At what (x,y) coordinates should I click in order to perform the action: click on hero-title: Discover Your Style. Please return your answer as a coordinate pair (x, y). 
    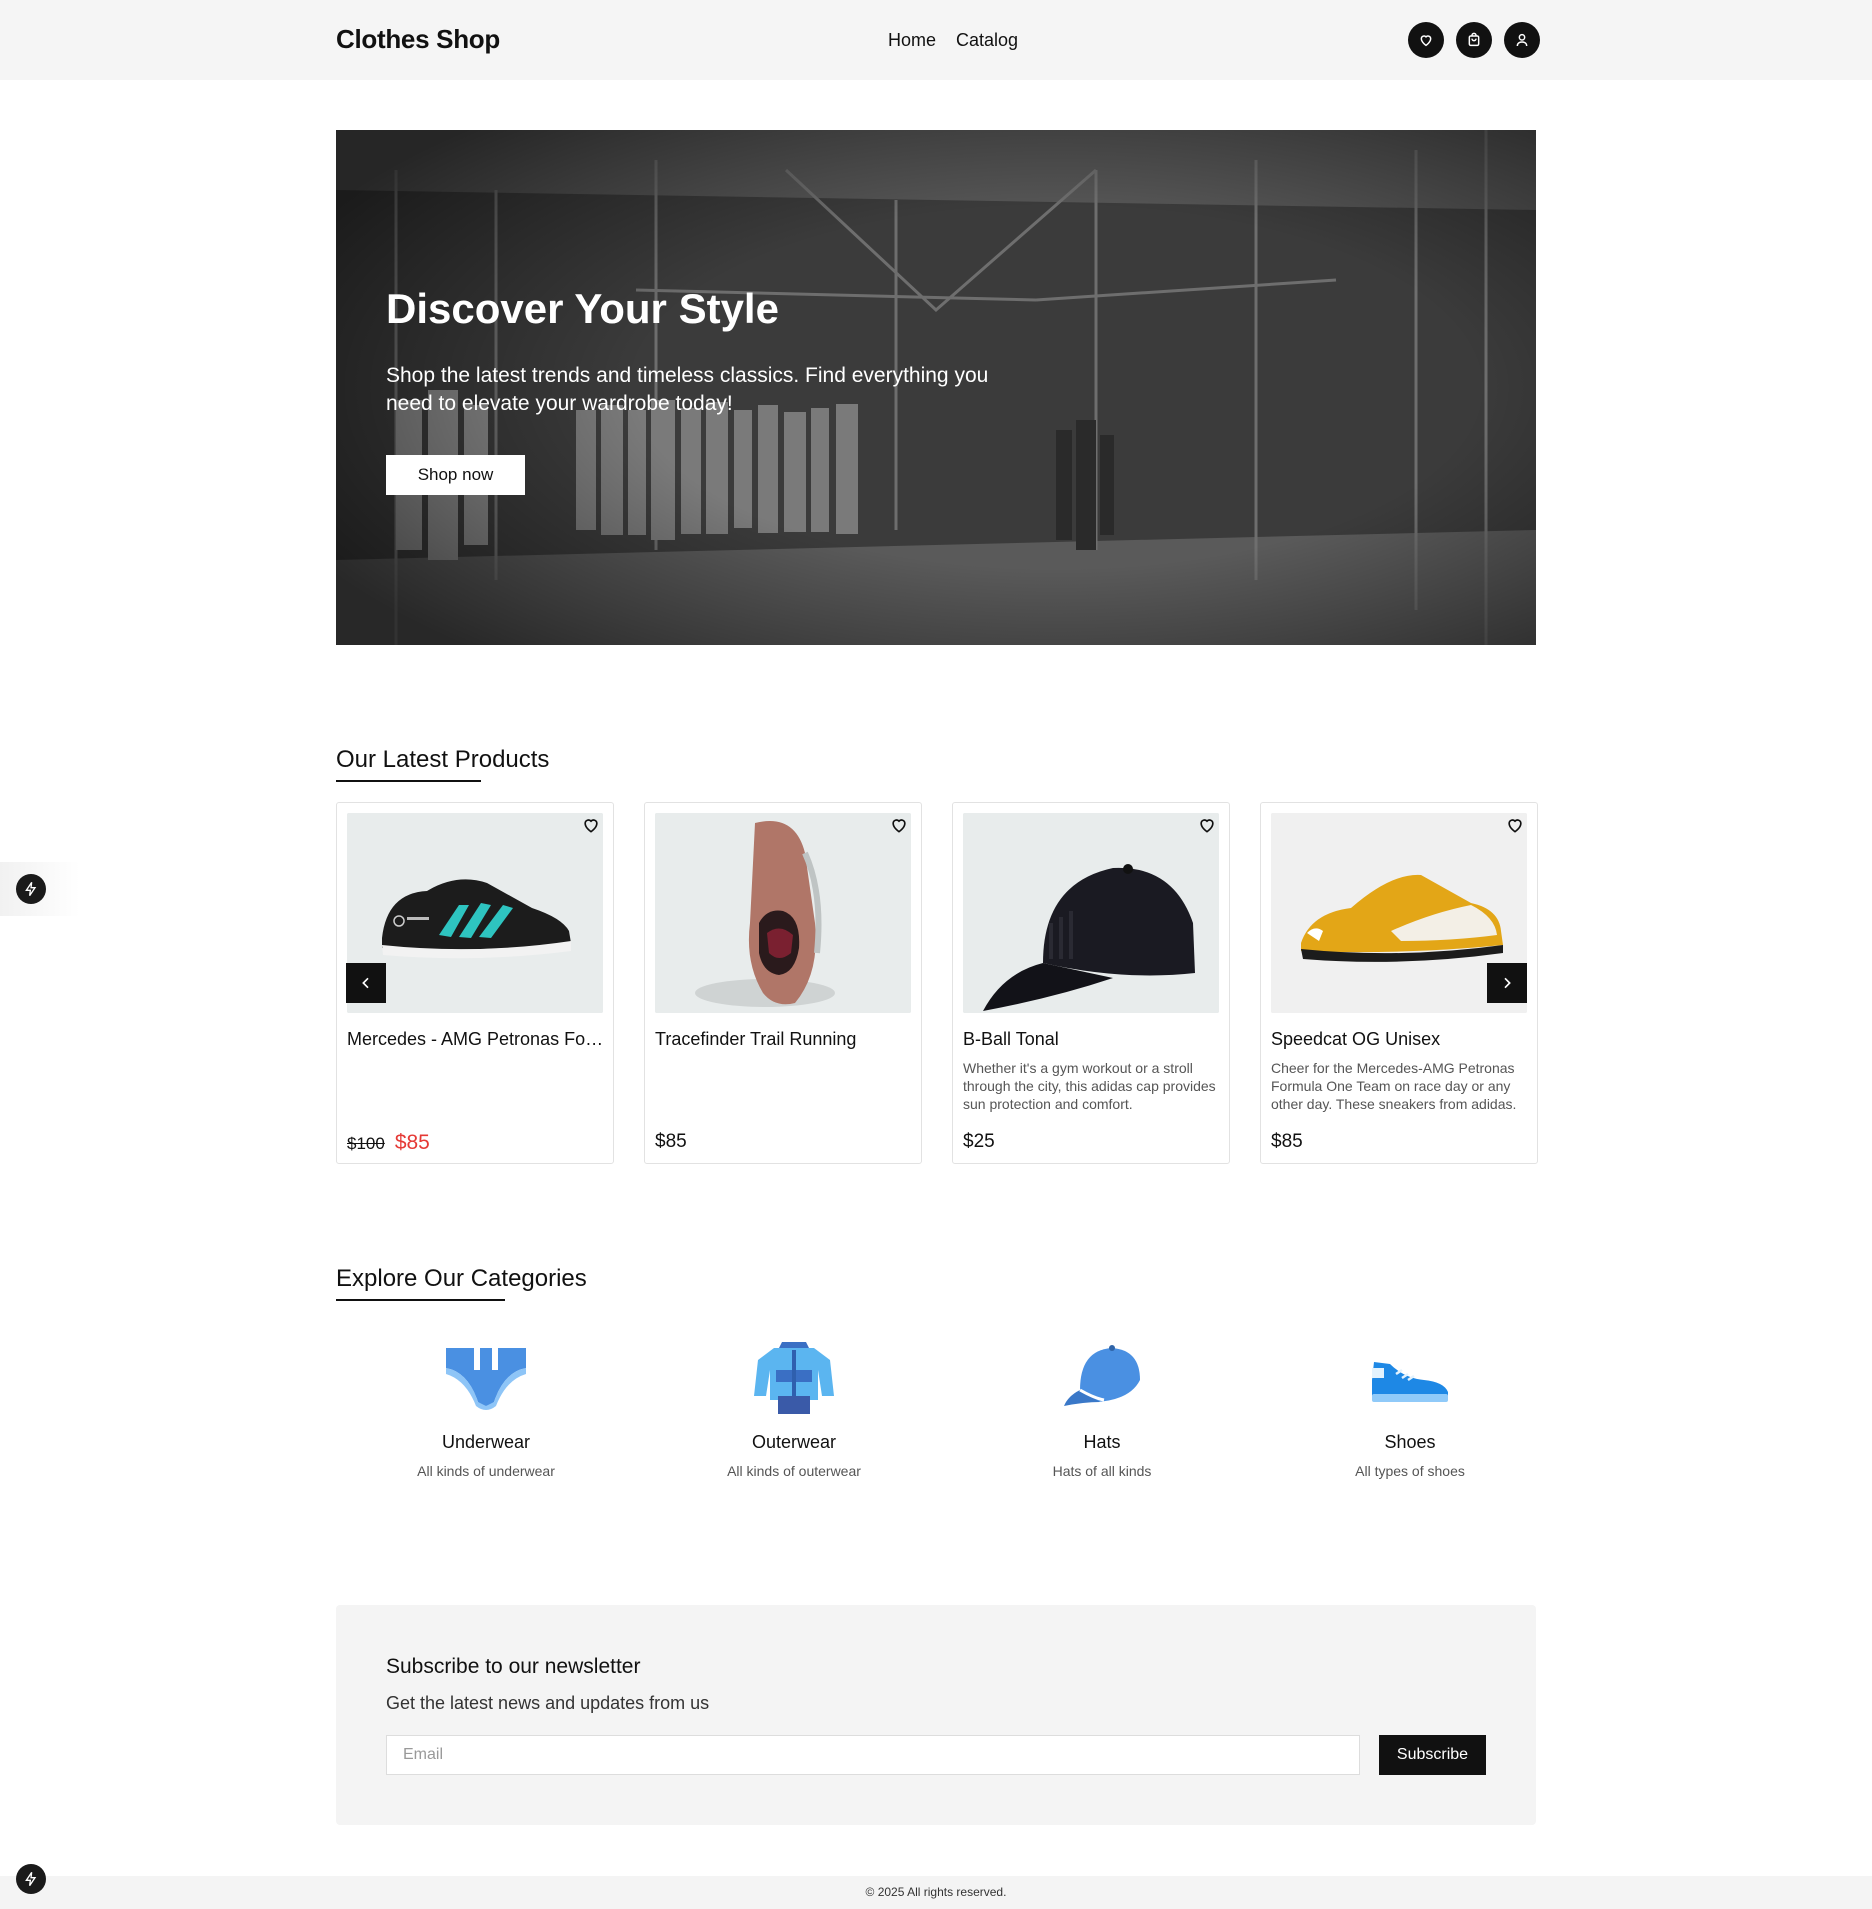
    Looking at the image, I should click on (582, 308).